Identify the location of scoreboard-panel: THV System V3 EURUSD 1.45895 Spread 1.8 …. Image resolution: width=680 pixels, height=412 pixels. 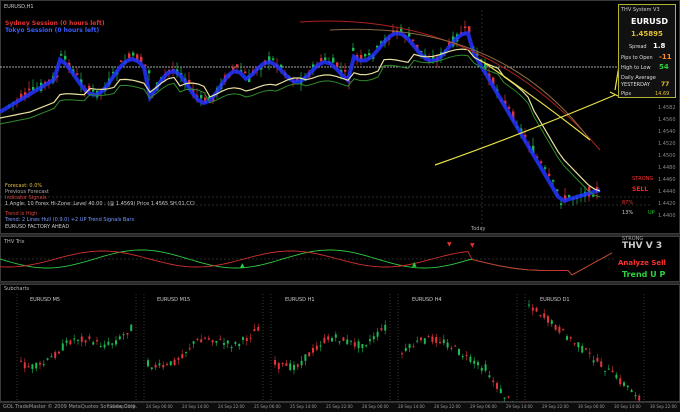
(647, 51).